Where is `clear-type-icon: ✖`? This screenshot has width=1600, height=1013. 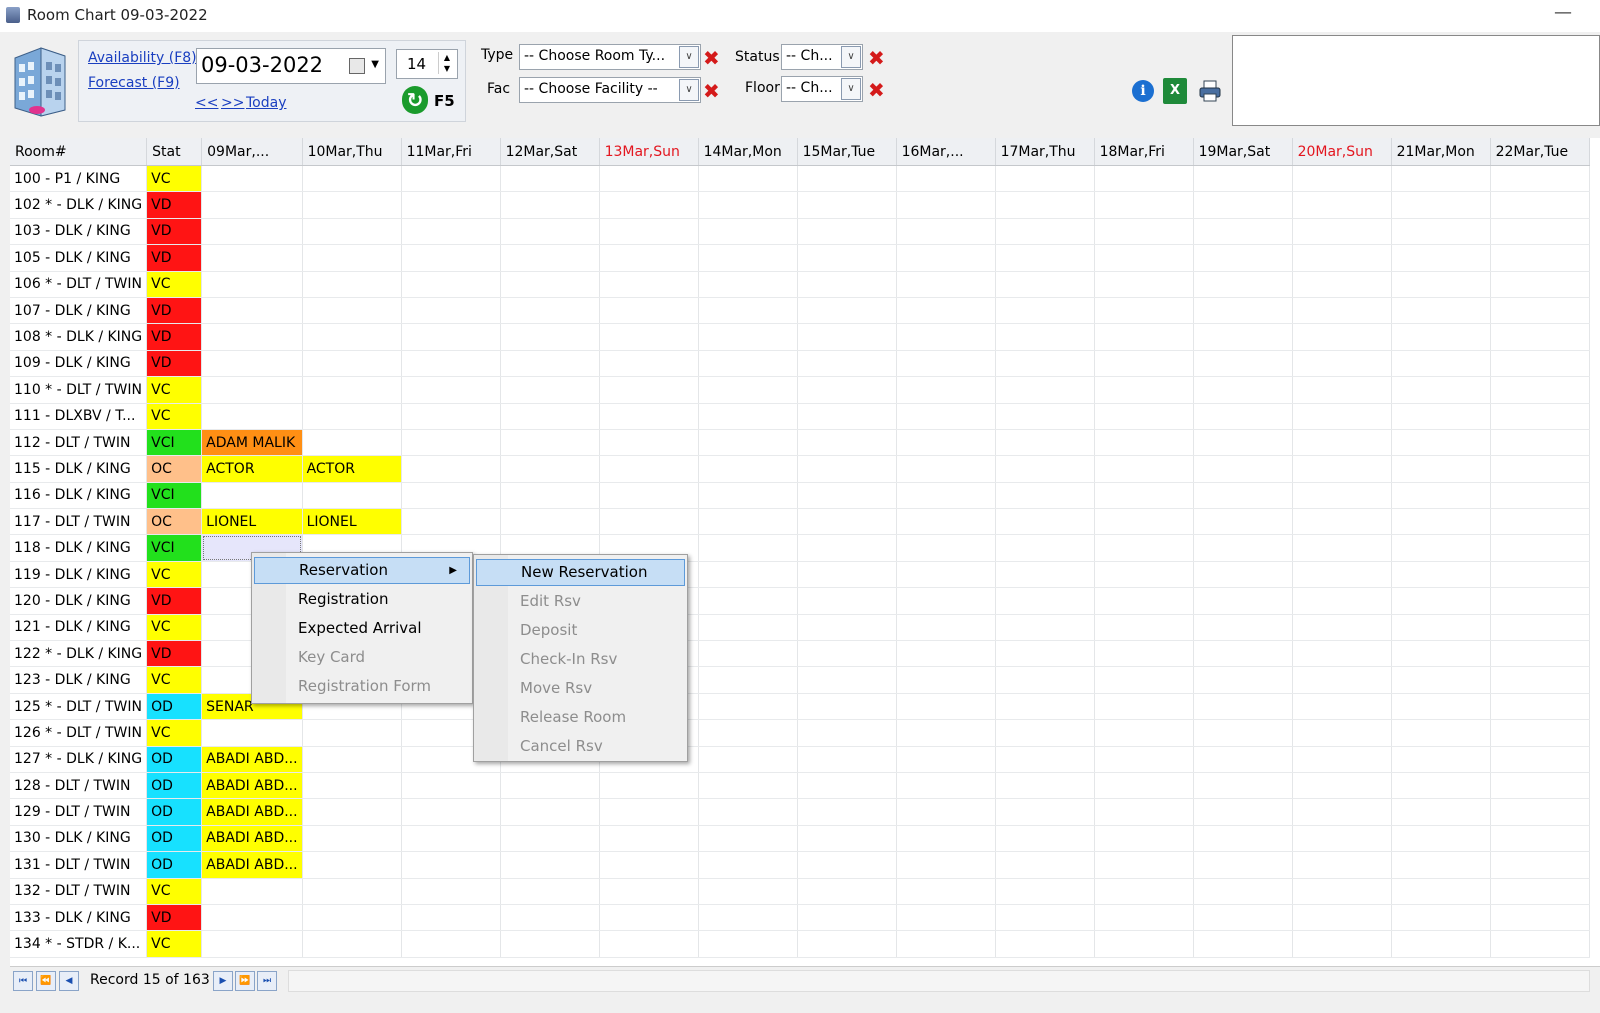
clear-type-icon: ✖ is located at coordinates (711, 58).